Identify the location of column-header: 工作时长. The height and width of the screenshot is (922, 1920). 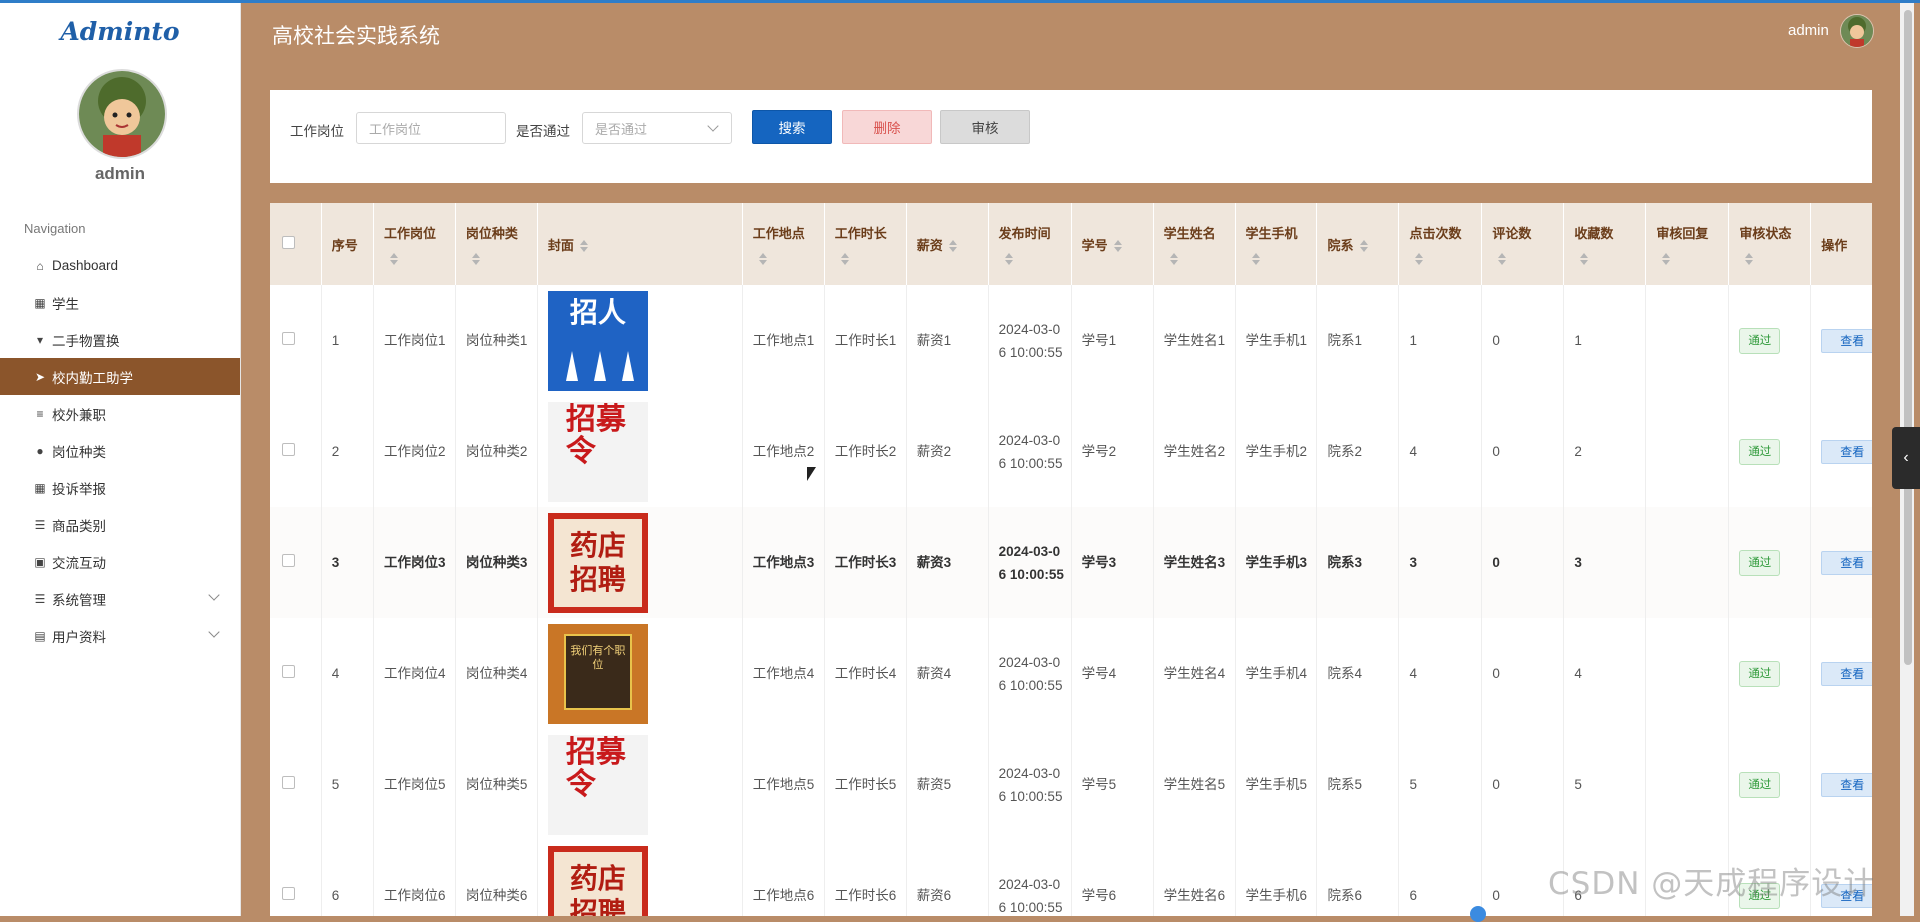
(865, 244).